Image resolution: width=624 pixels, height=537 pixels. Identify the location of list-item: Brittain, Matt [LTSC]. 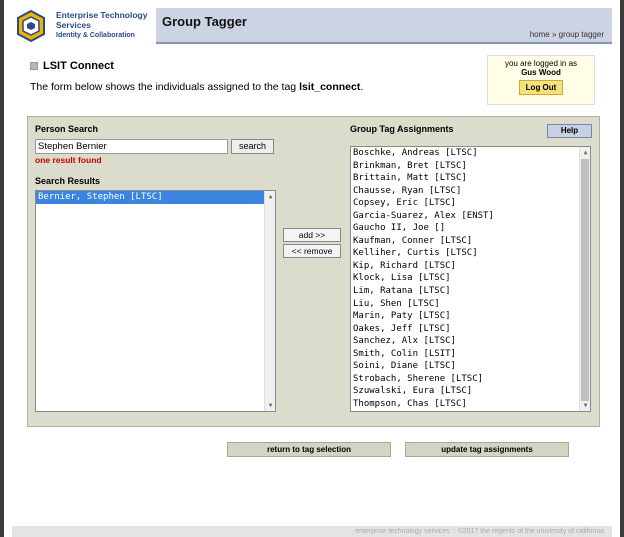
(470, 178).